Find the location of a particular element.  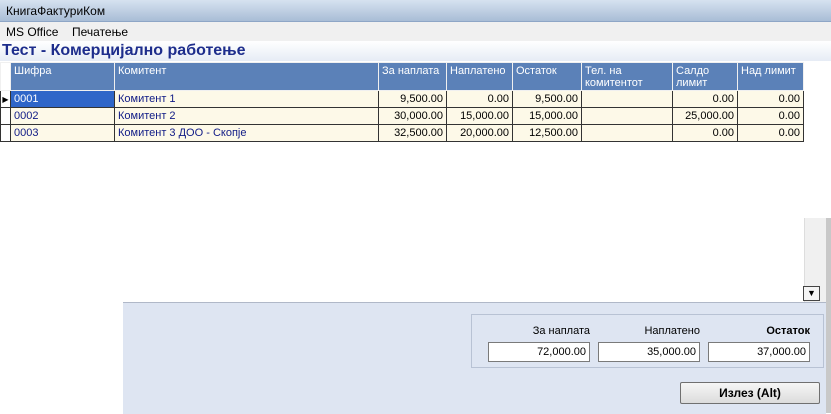

cell-za-naplata: 30,000.00 is located at coordinates (412, 116).